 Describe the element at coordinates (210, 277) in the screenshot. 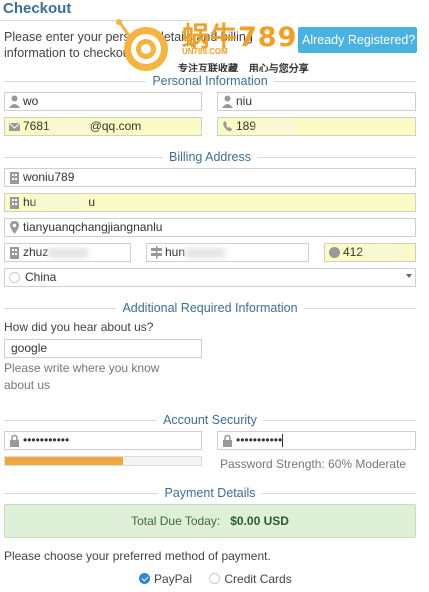

I see `country-select: China` at that location.